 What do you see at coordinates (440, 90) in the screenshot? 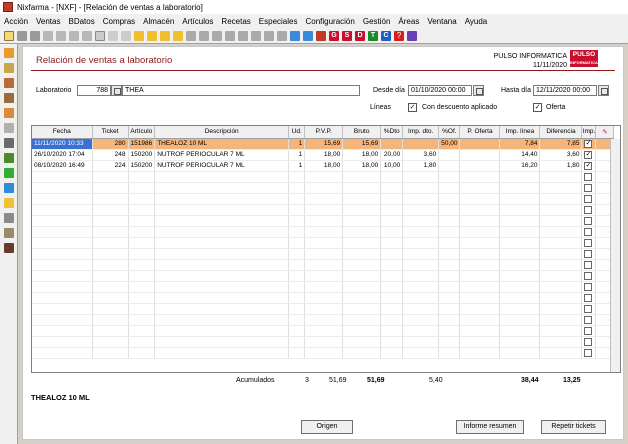
I see `desde-field: 01/10/2020 00:00` at bounding box center [440, 90].